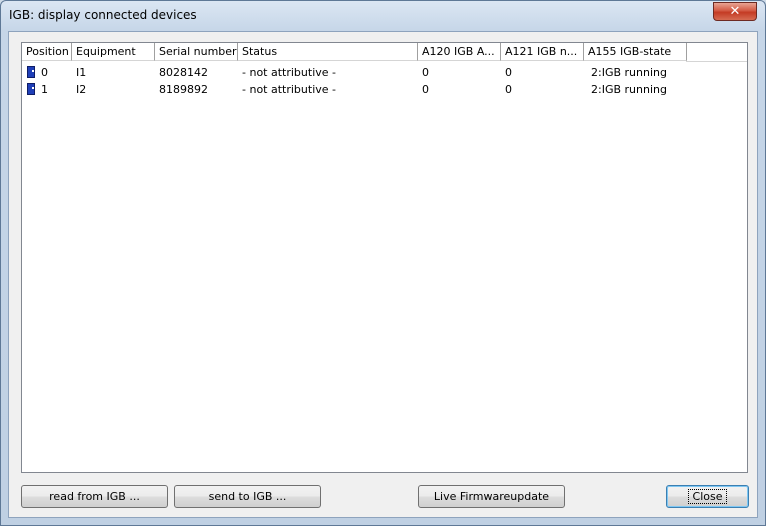 The width and height of the screenshot is (766, 526). What do you see at coordinates (44, 89) in the screenshot?
I see `cell-position: 1` at bounding box center [44, 89].